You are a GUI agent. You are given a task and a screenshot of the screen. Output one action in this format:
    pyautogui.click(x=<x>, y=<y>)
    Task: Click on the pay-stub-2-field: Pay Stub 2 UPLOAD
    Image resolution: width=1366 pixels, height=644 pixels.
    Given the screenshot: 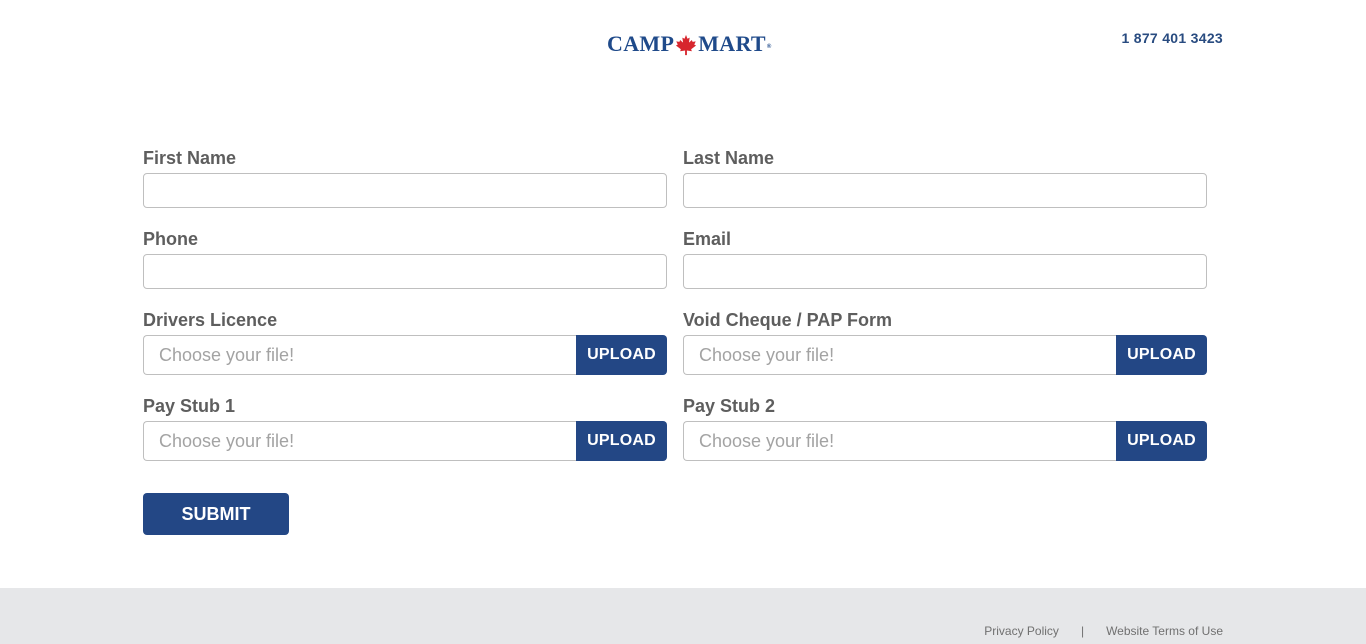 What is the action you would take?
    pyautogui.click(x=945, y=427)
    